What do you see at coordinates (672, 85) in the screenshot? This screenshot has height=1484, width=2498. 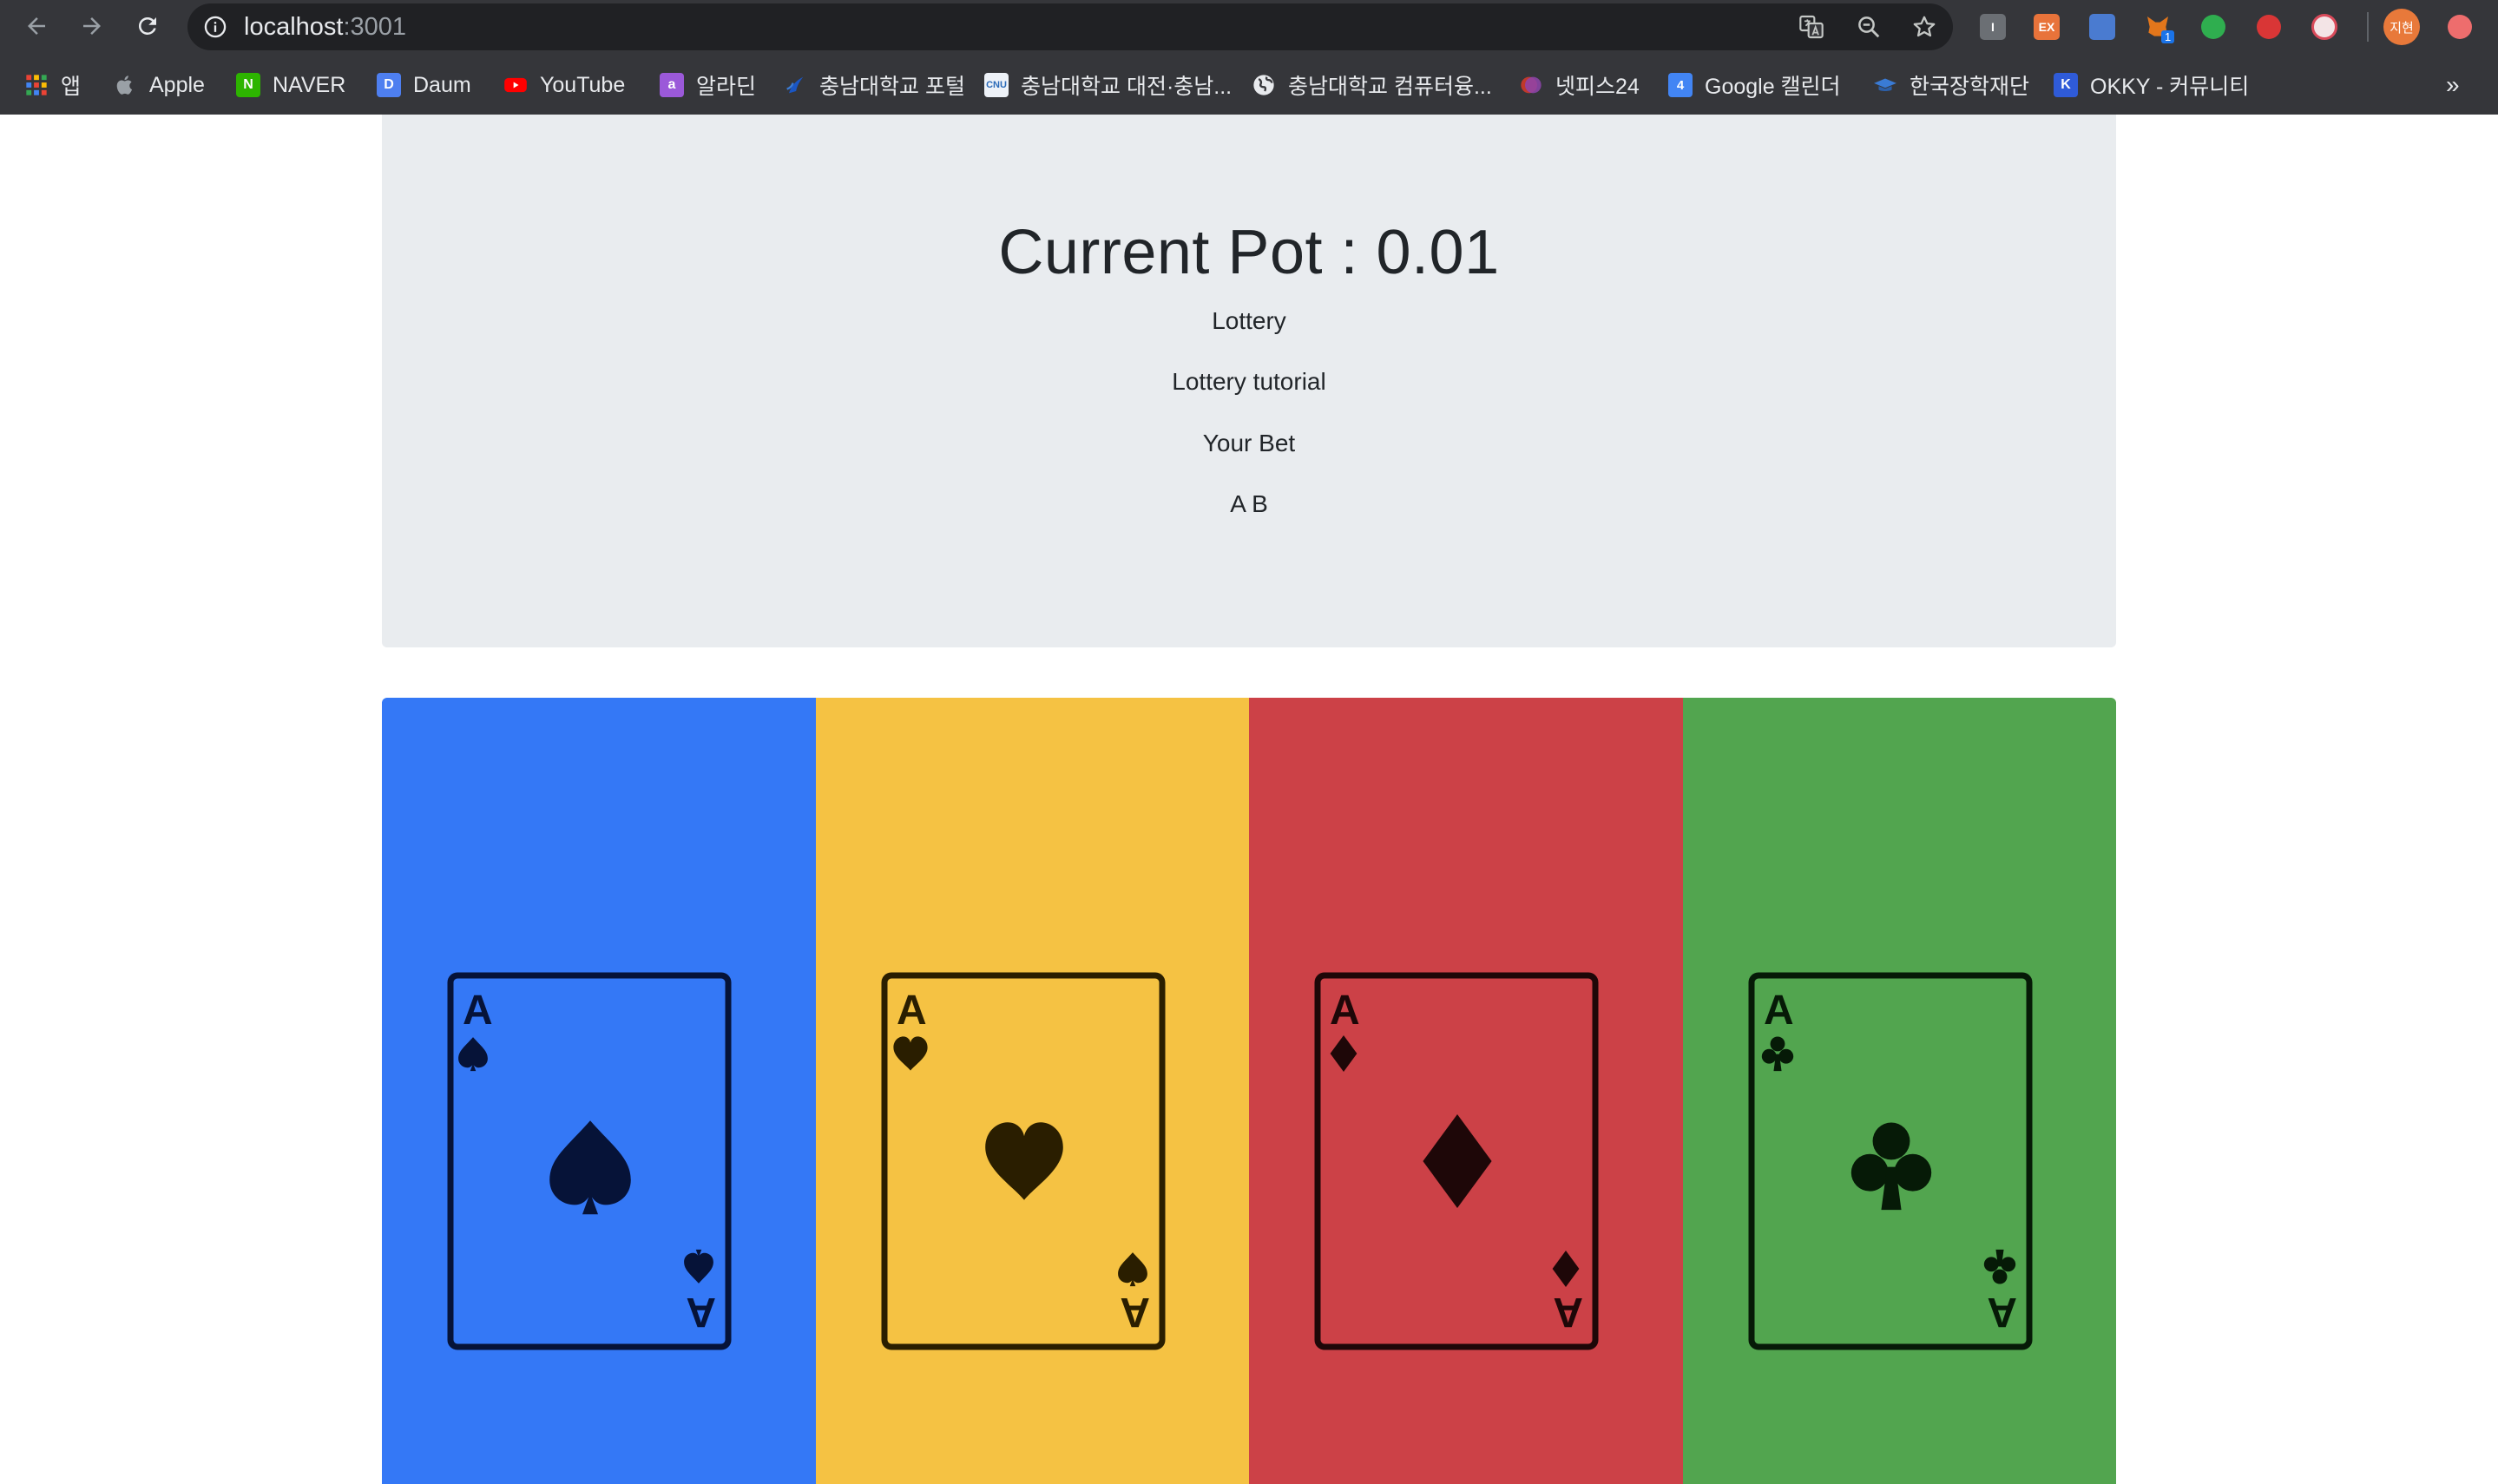 I see `aladin-icon: a` at bounding box center [672, 85].